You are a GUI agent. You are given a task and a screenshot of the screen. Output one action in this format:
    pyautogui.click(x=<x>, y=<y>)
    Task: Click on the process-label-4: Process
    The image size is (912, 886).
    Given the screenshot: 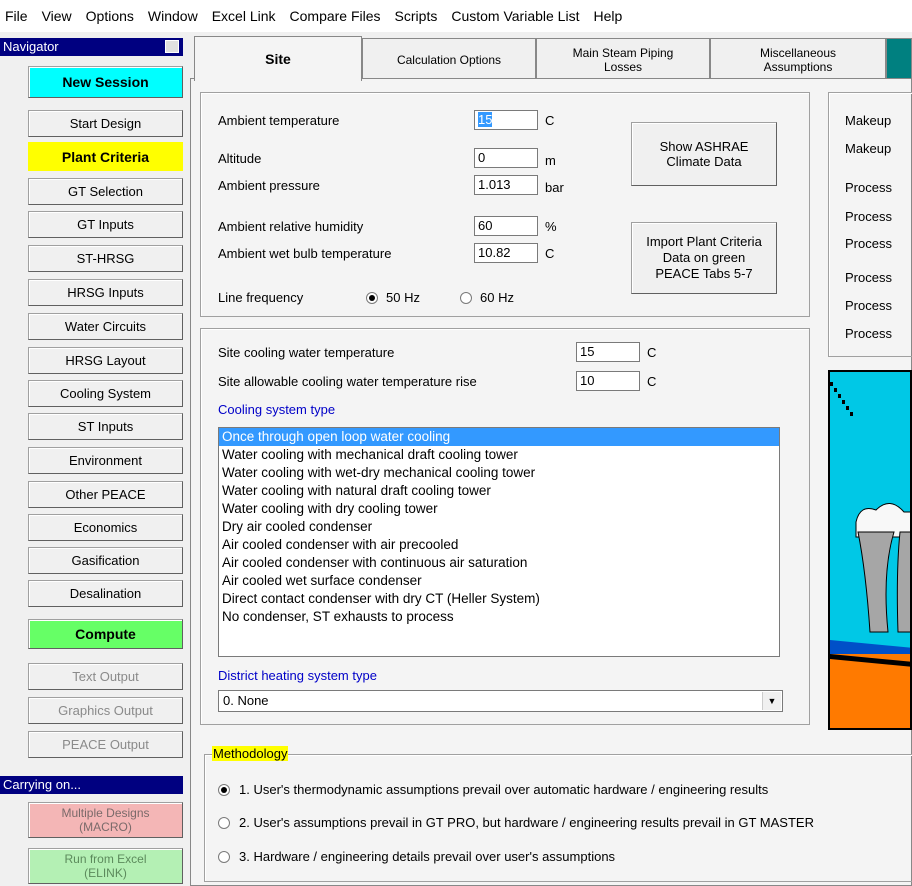 What is the action you would take?
    pyautogui.click(x=868, y=277)
    